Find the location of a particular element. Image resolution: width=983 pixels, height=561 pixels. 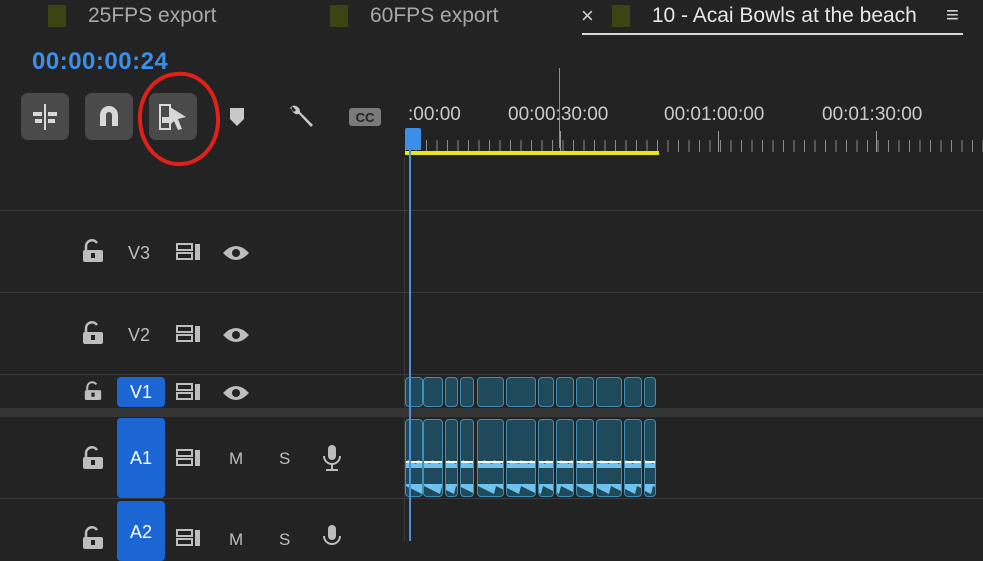

mute-button-a1: M is located at coordinates (236, 459).